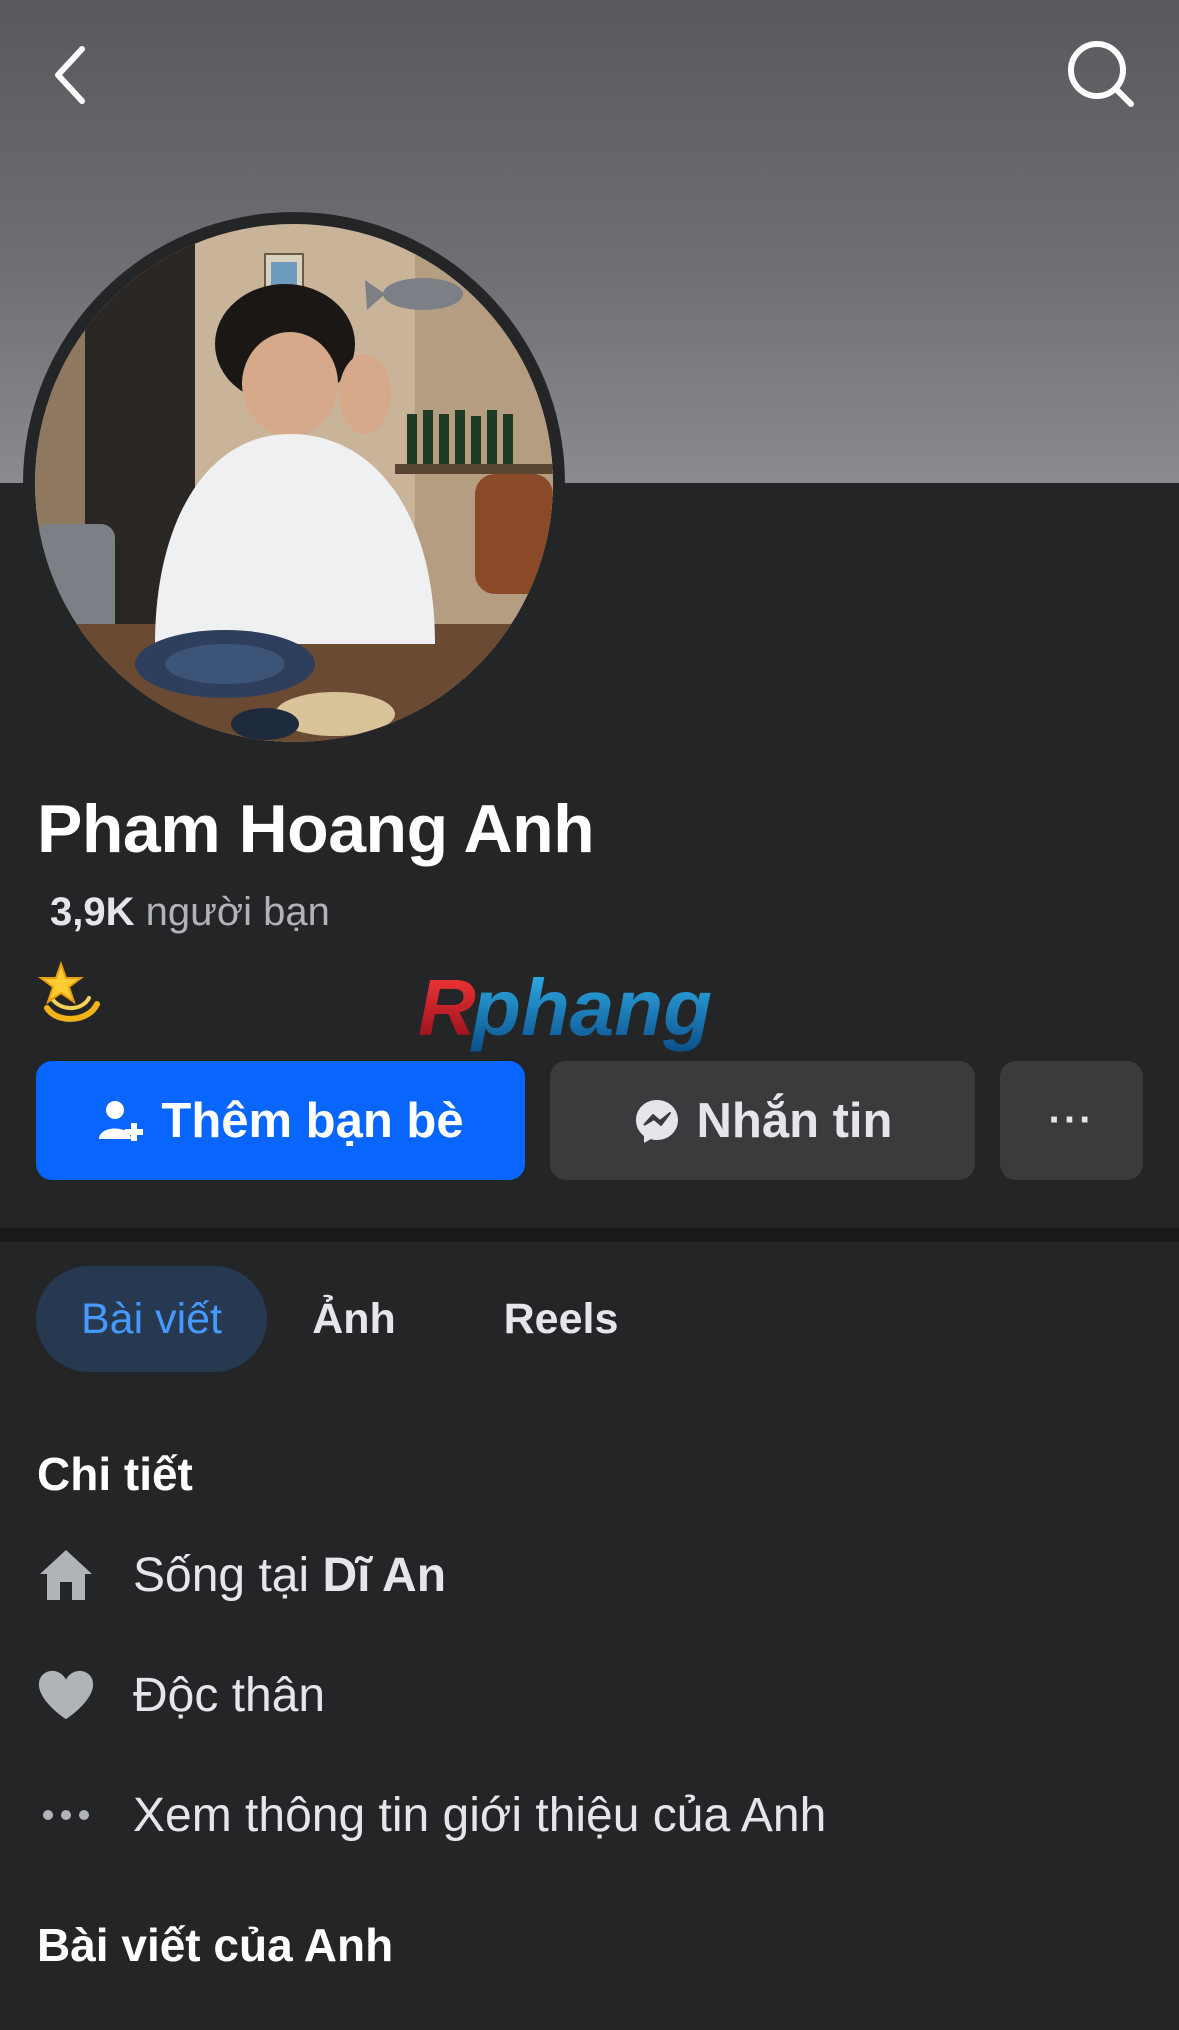 The image size is (1179, 2030). I want to click on add-friend-button: Thêm bạn bè, so click(280, 1120).